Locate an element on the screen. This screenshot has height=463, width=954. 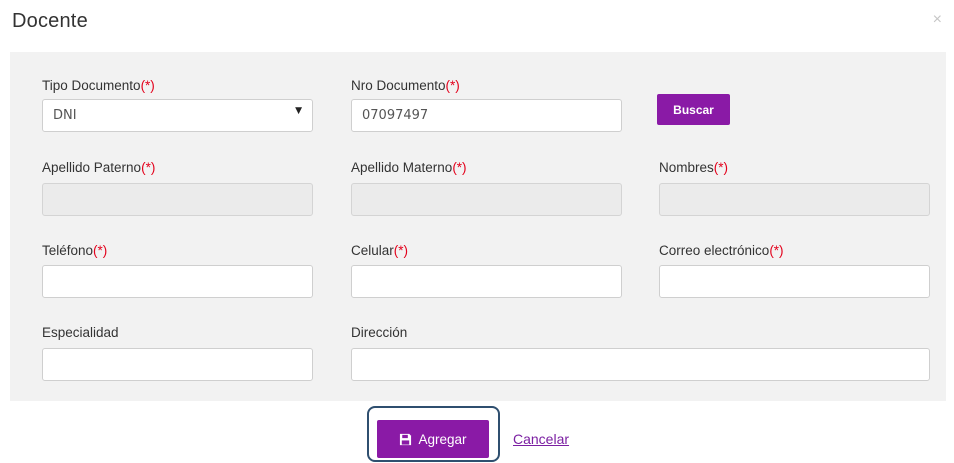
celular-label: Celular(*) is located at coordinates (379, 250).